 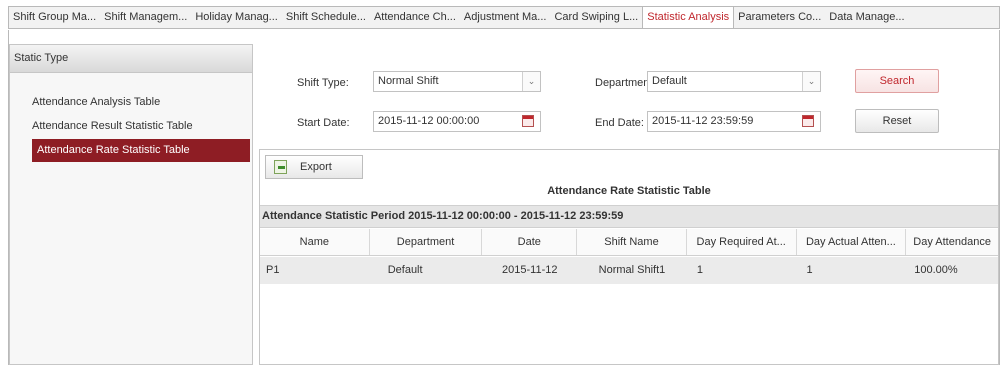 I want to click on tab-statistic-analysis: Statistic Analysis, so click(x=688, y=17).